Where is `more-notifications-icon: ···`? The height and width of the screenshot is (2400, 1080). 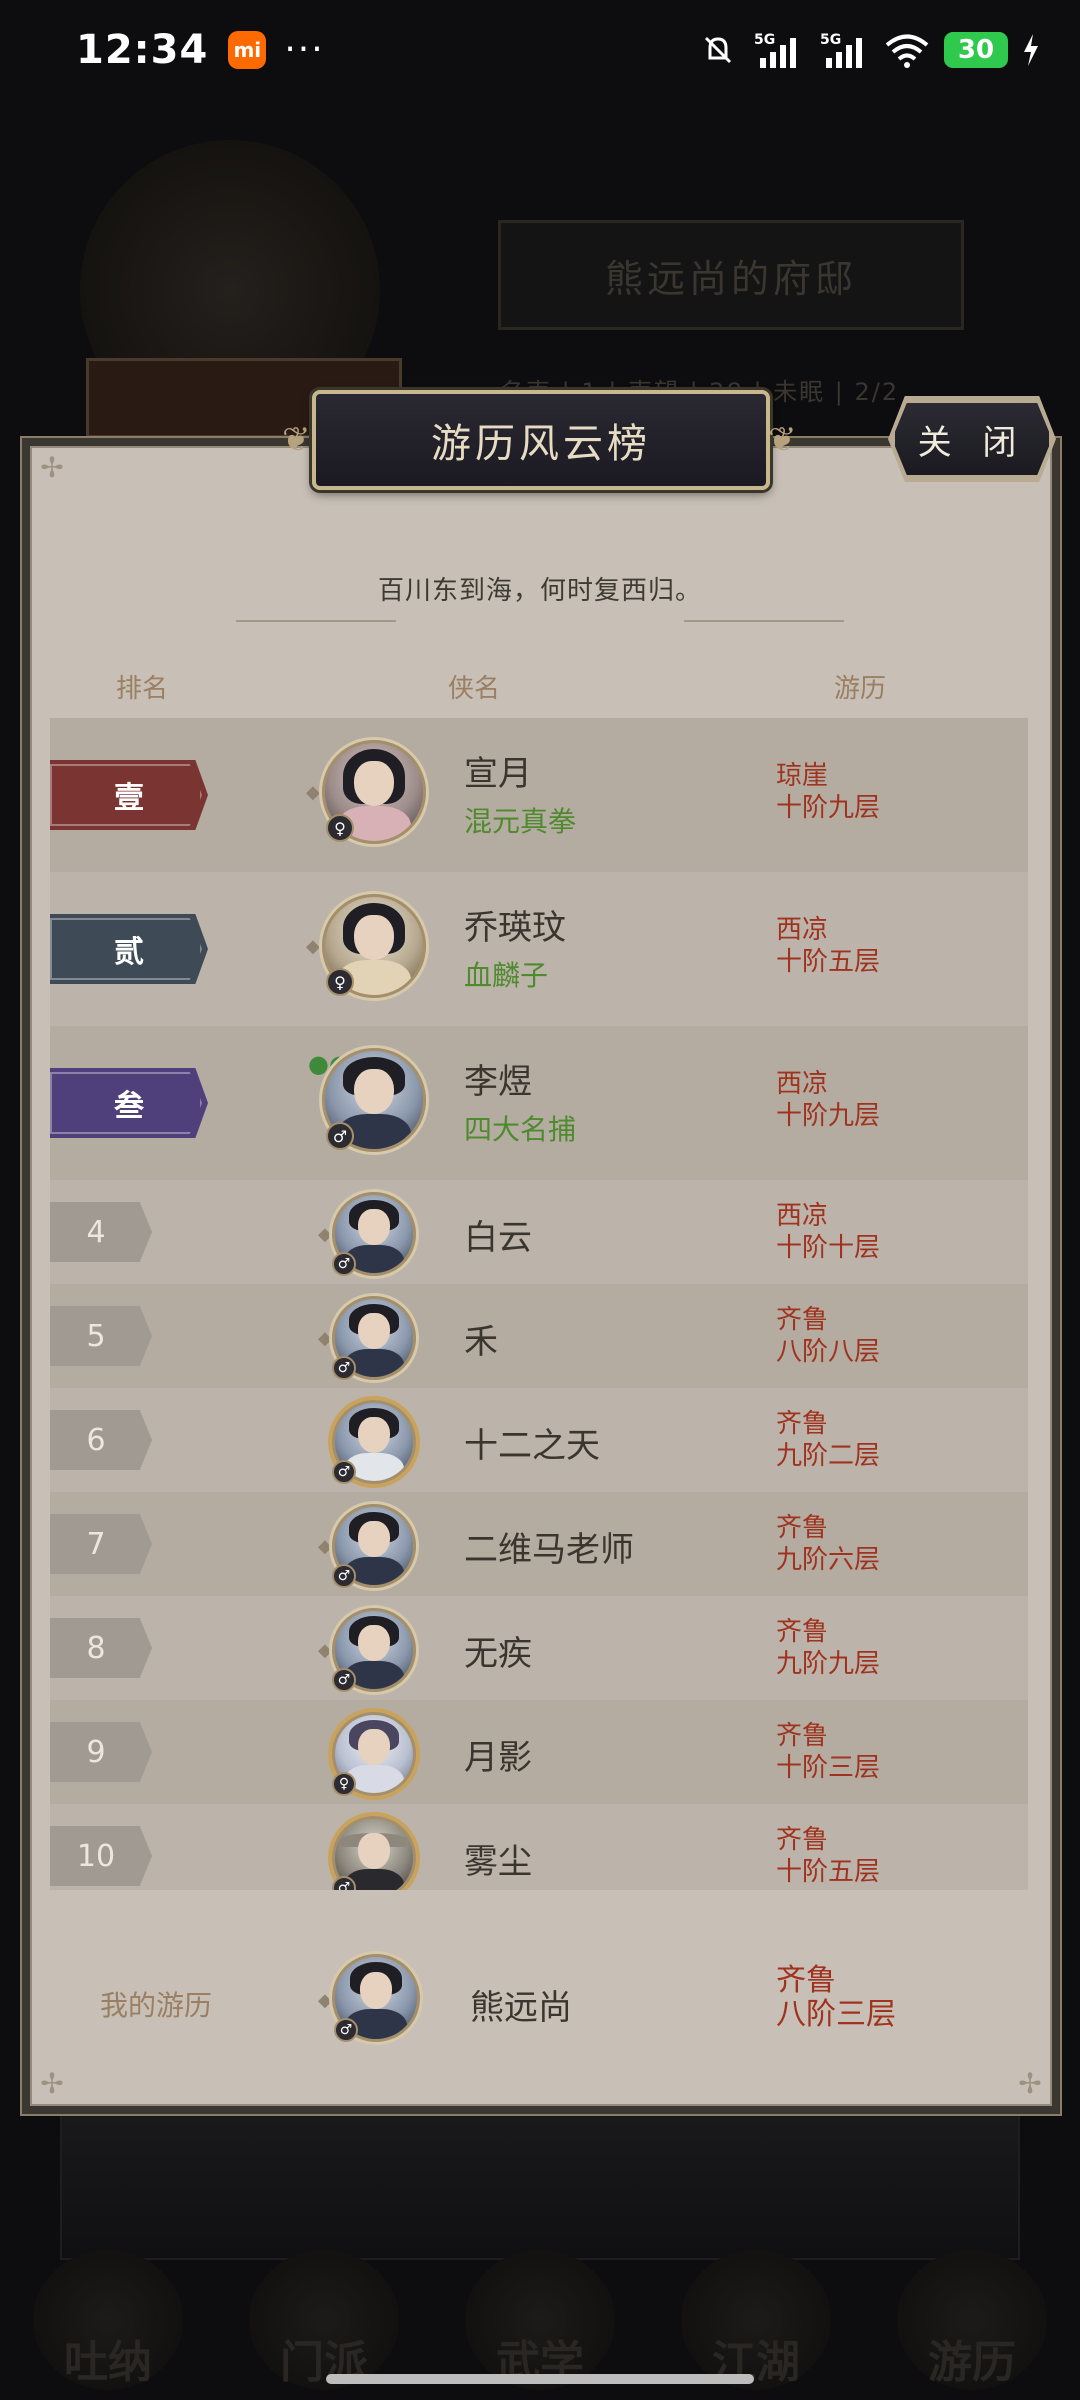
more-notifications-icon: ··· is located at coordinates (304, 49).